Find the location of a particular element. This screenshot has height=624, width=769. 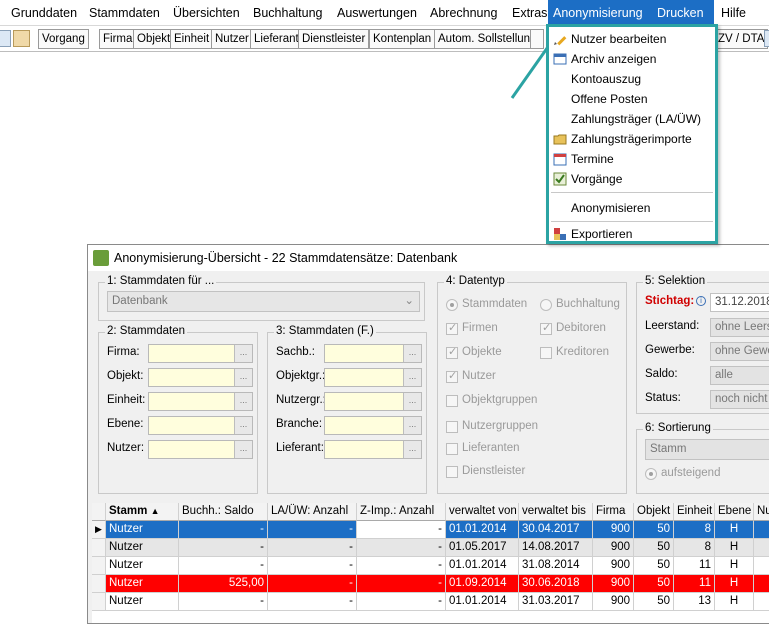

menu-item-label: Nutzer bearbeiten is located at coordinates (619, 39).